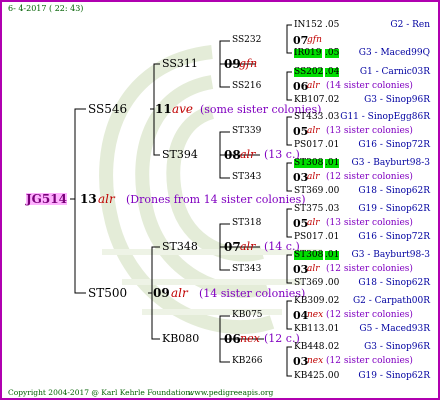  What do you see at coordinates (180, 154) in the screenshot?
I see `gen2-id: ST394` at bounding box center [180, 154].